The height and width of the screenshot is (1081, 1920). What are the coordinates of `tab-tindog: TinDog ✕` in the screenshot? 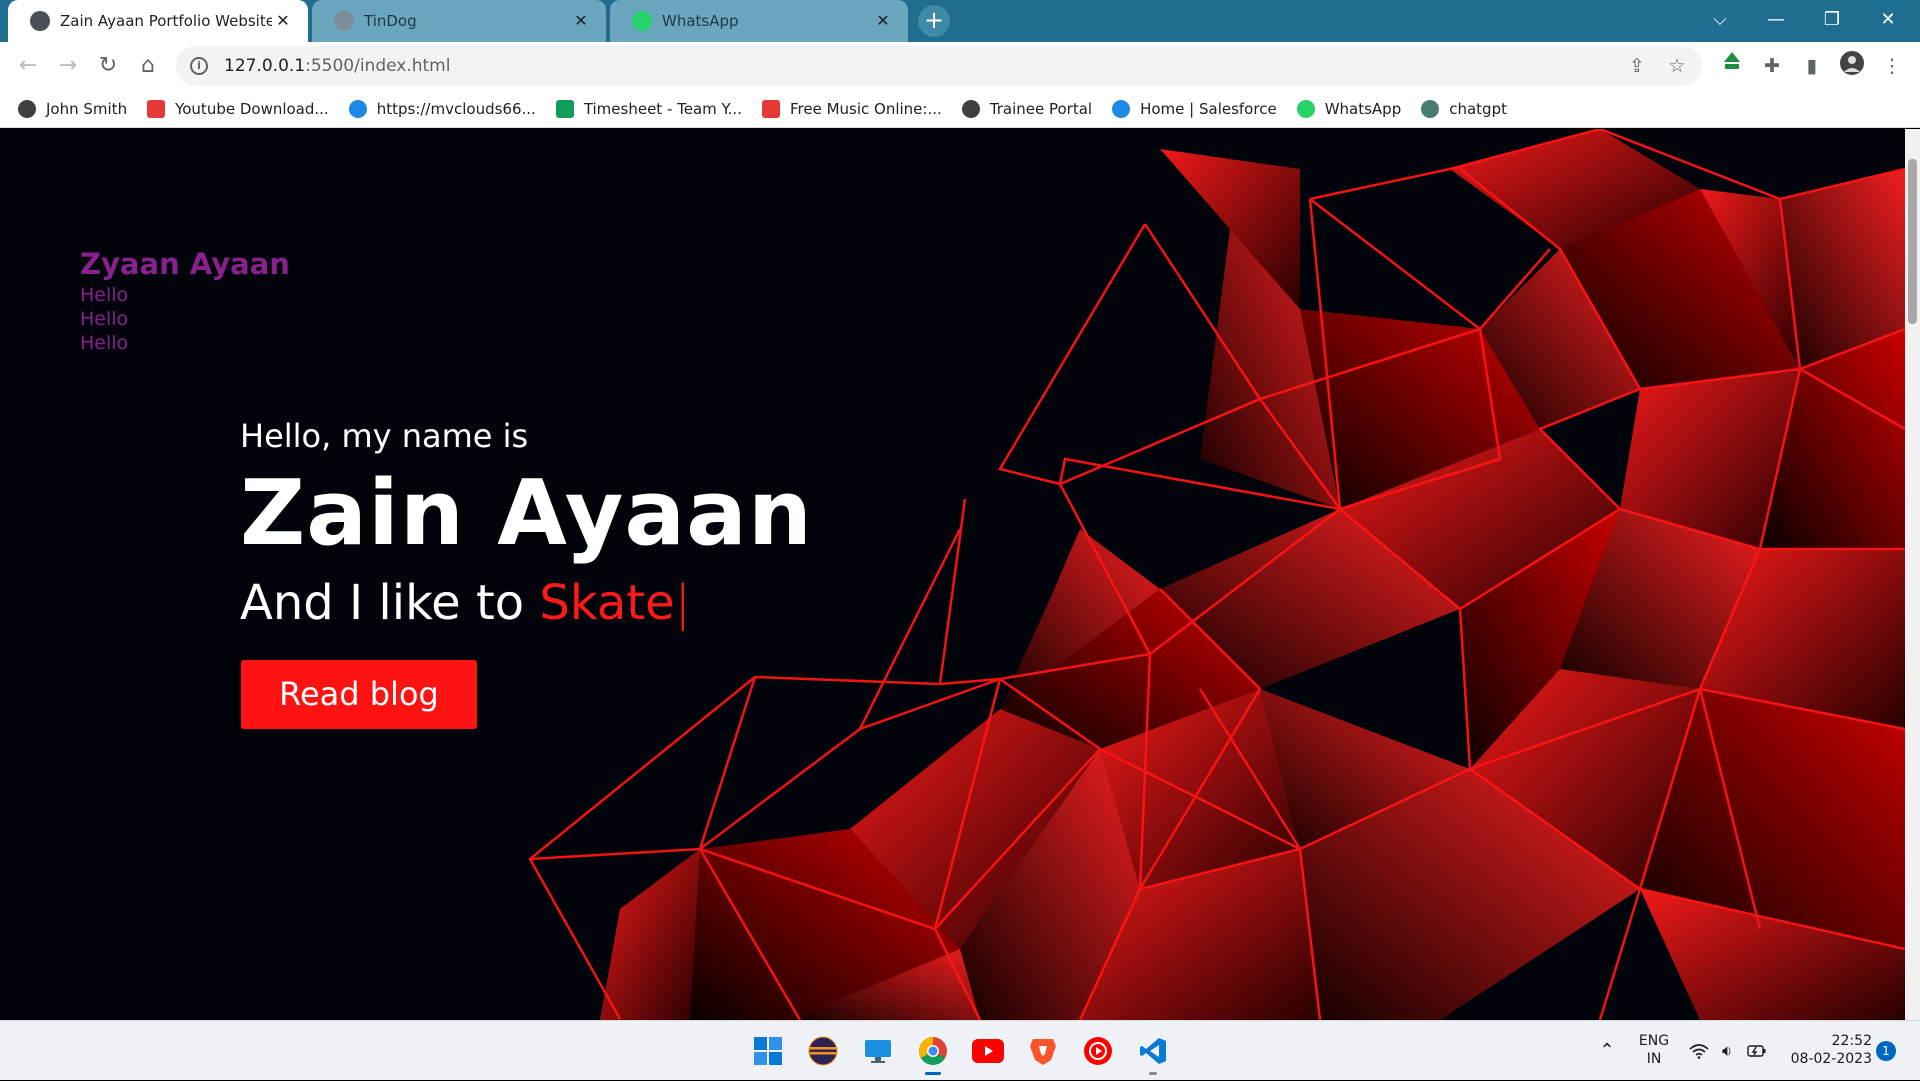 It's located at (459, 21).